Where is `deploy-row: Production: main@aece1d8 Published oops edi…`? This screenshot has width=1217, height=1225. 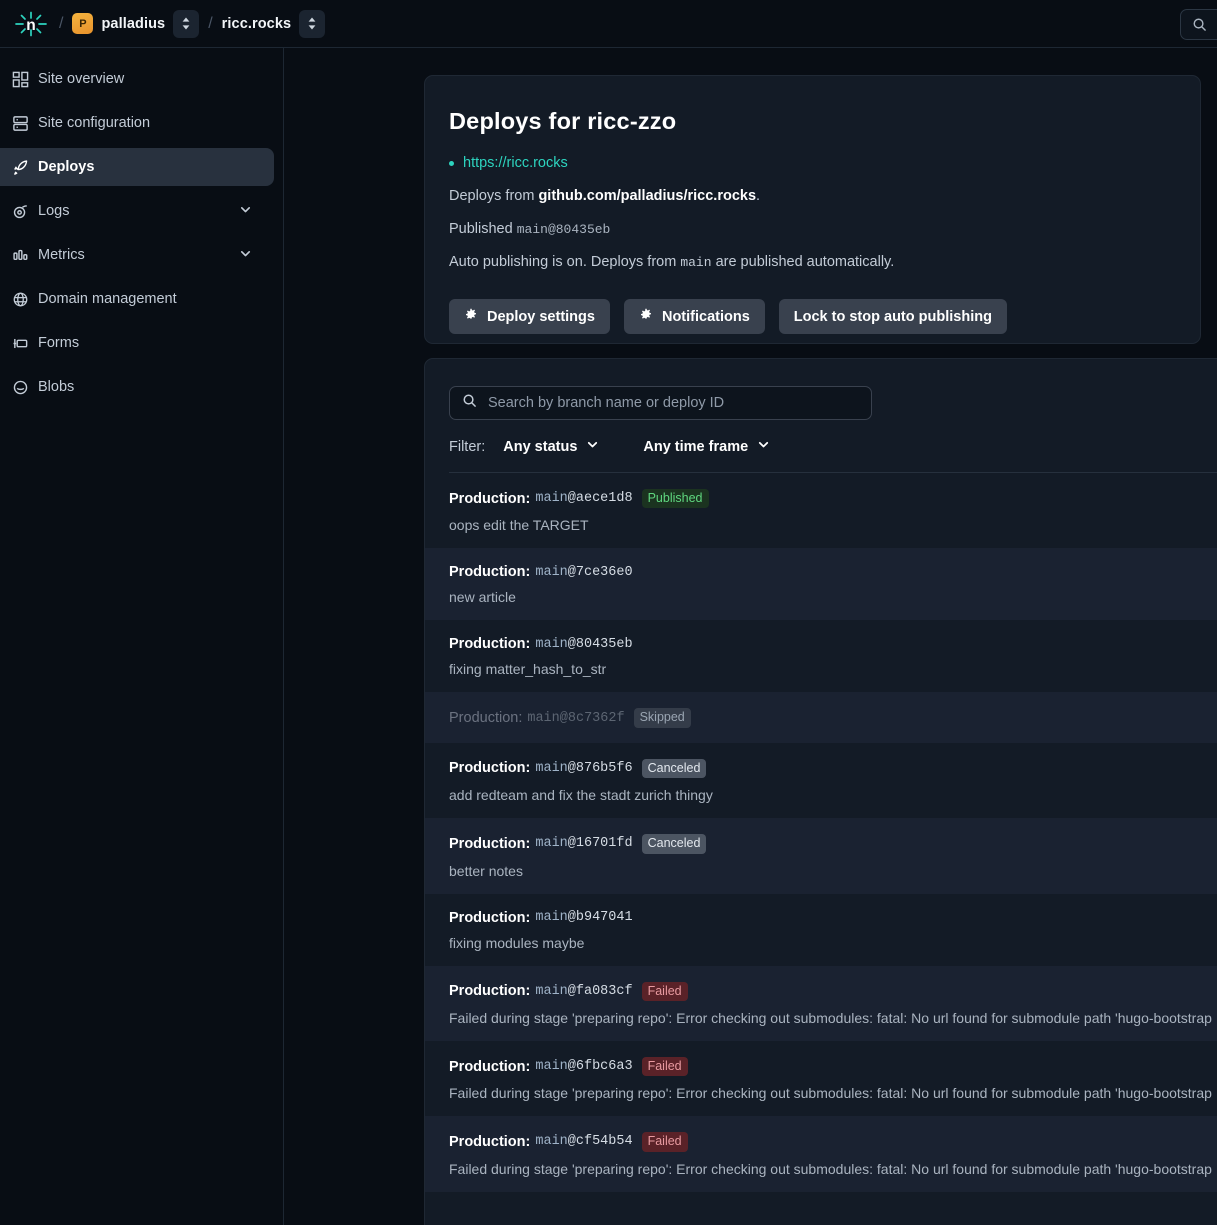
deploy-row: Production: main@aece1d8 Published oops edi… is located at coordinates (821, 510).